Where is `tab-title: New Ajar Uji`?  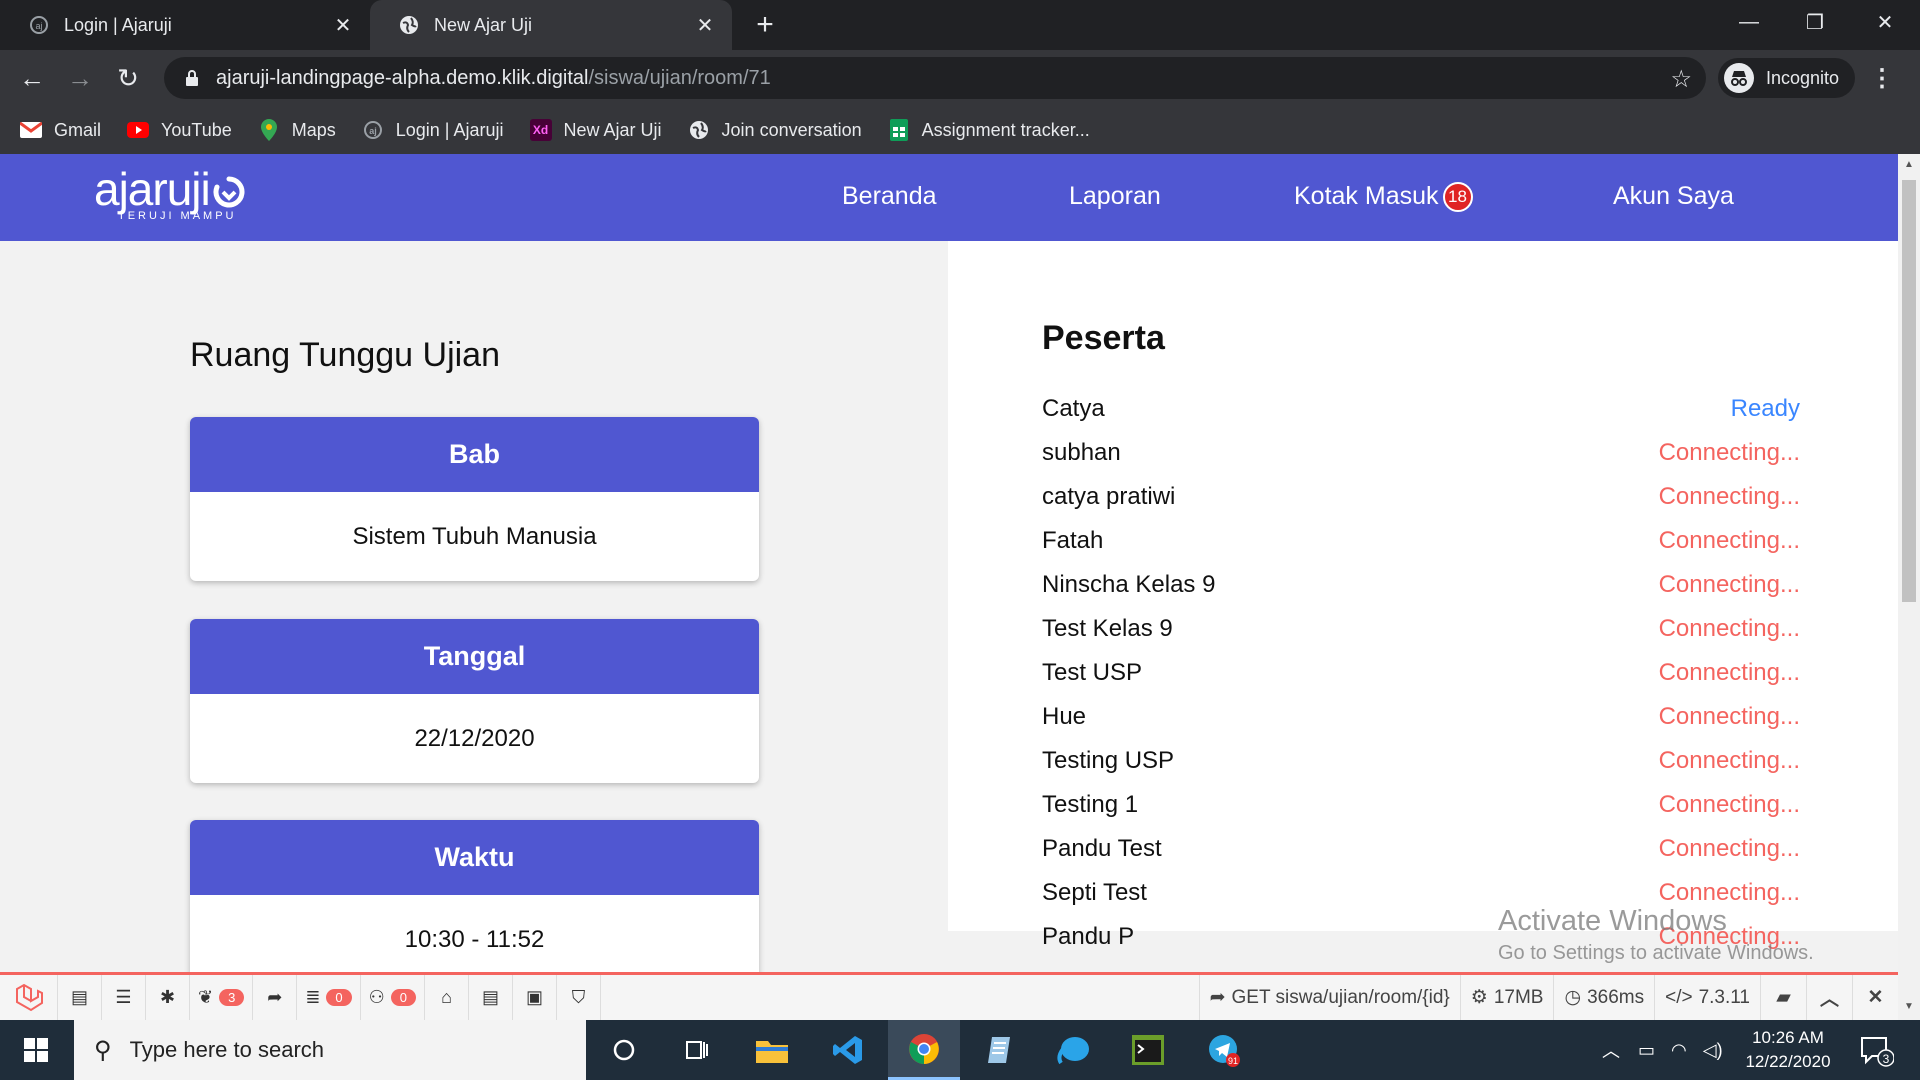 tab-title: New Ajar Uji is located at coordinates (483, 24).